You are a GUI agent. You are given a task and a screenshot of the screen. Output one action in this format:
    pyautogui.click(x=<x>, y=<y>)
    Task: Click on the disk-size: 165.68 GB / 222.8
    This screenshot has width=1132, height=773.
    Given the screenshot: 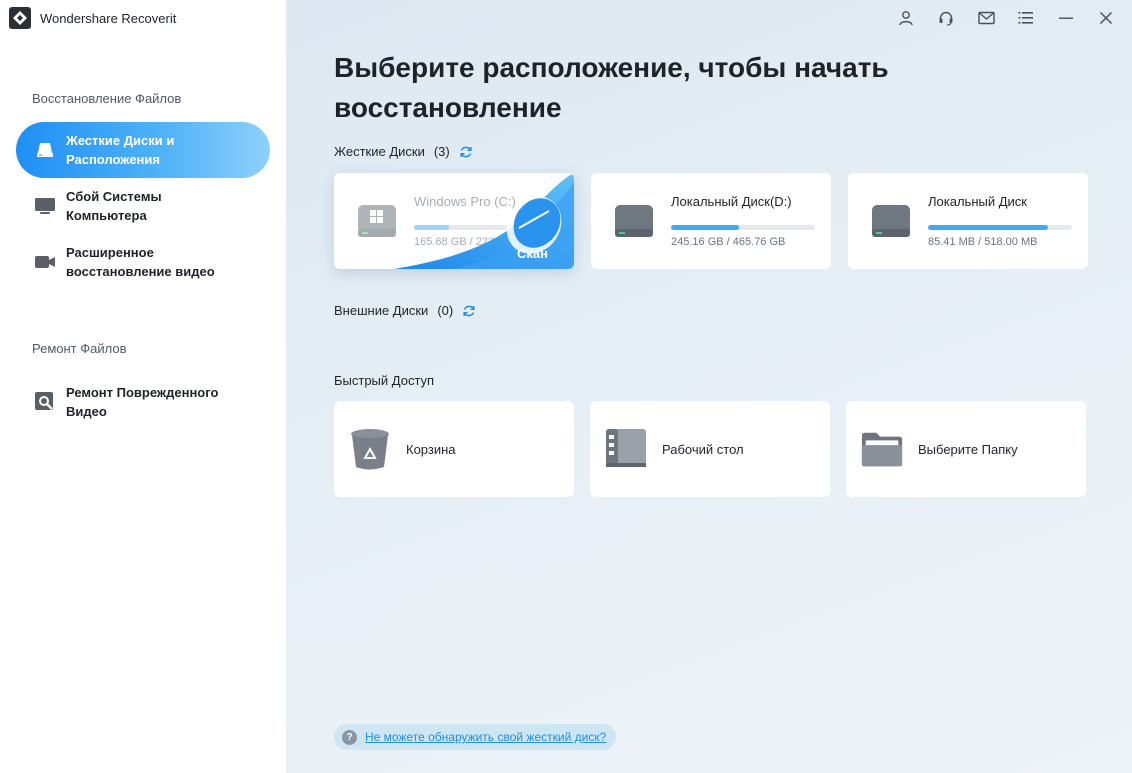 What is the action you would take?
    pyautogui.click(x=459, y=242)
    